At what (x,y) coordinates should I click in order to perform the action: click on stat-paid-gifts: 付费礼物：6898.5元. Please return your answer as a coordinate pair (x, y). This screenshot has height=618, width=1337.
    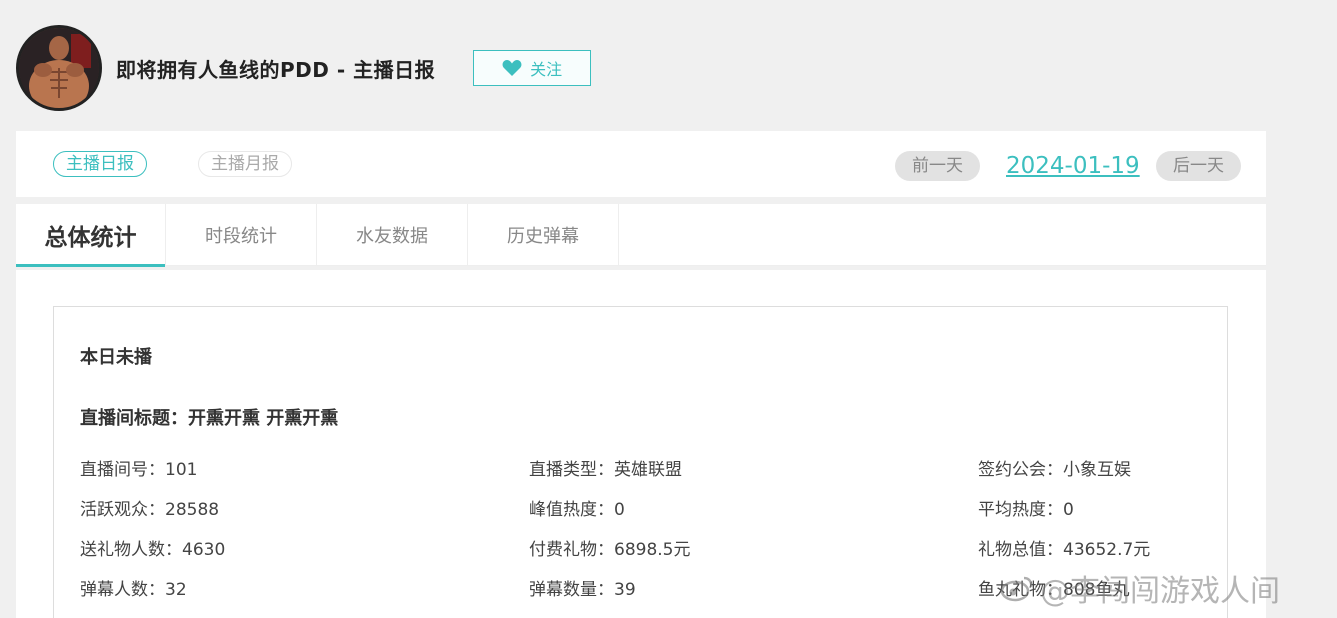
    Looking at the image, I should click on (610, 550).